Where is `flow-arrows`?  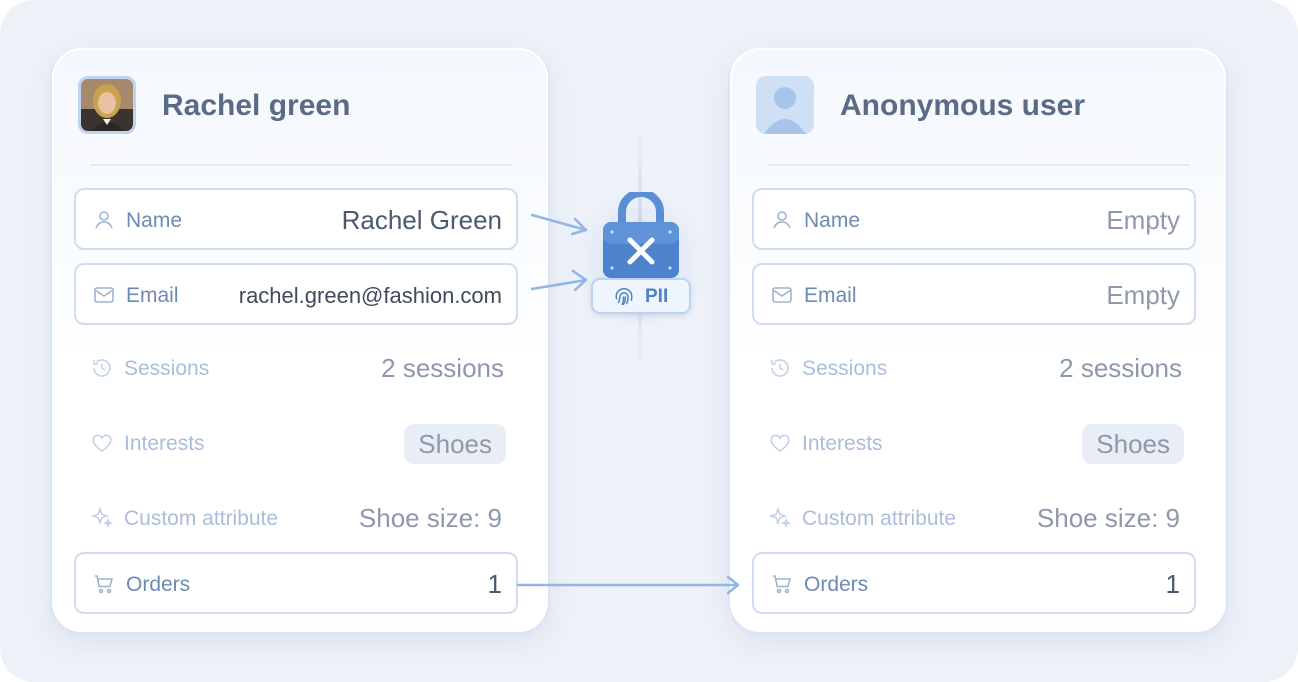 flow-arrows is located at coordinates (628, 404).